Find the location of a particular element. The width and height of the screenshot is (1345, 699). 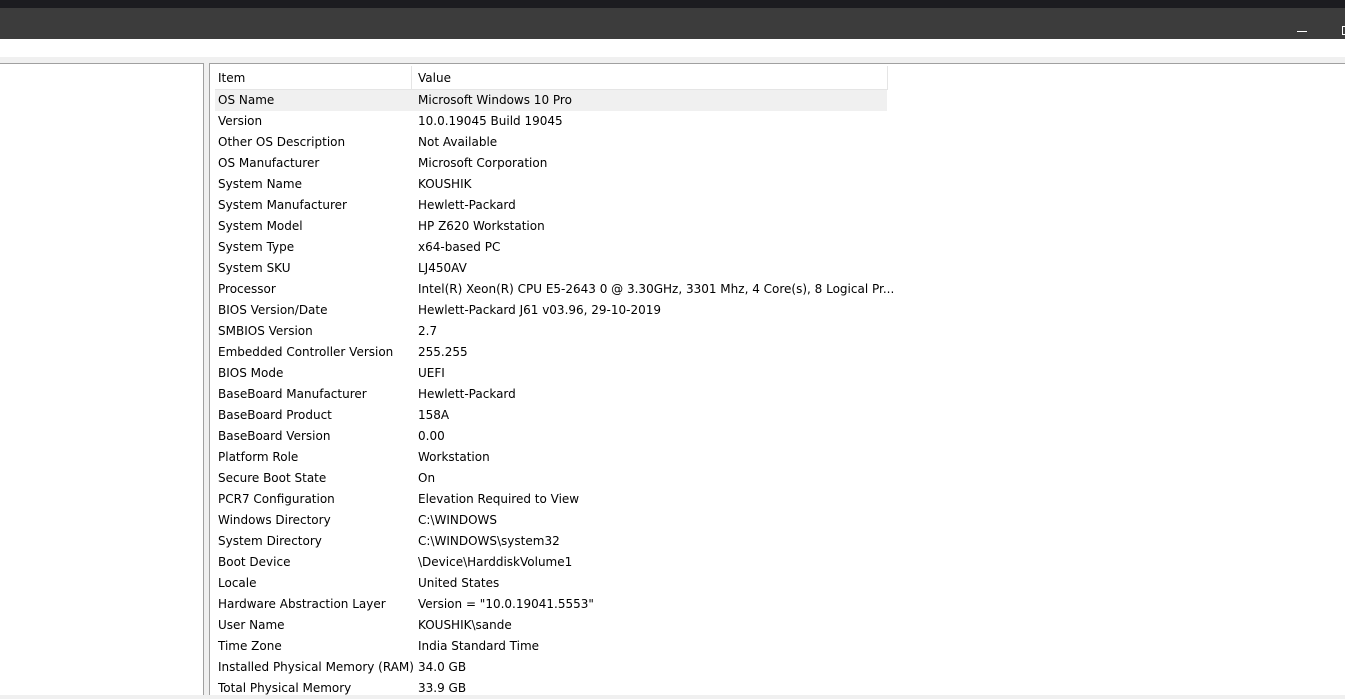

value-cell: 158A is located at coordinates (434, 415).